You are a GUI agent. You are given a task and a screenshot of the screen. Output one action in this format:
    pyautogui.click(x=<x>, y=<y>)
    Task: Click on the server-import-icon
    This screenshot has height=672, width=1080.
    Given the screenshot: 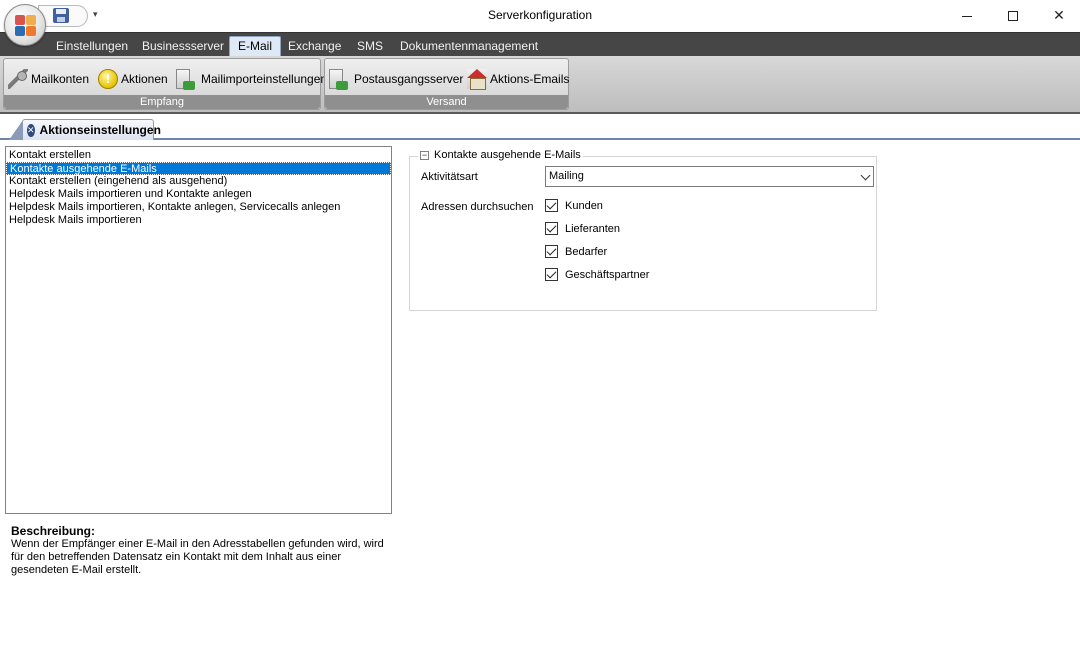 What is the action you would take?
    pyautogui.click(x=185, y=79)
    